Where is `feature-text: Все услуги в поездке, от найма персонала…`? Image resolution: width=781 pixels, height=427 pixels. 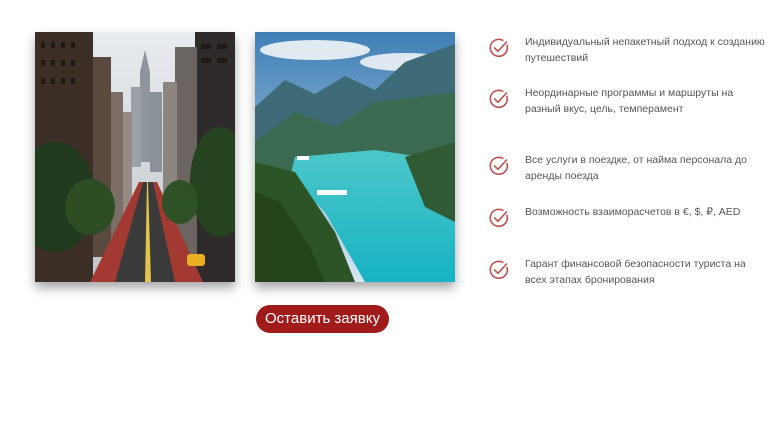
feature-text: Все услуги в поездке, от найма персонала… is located at coordinates (636, 168).